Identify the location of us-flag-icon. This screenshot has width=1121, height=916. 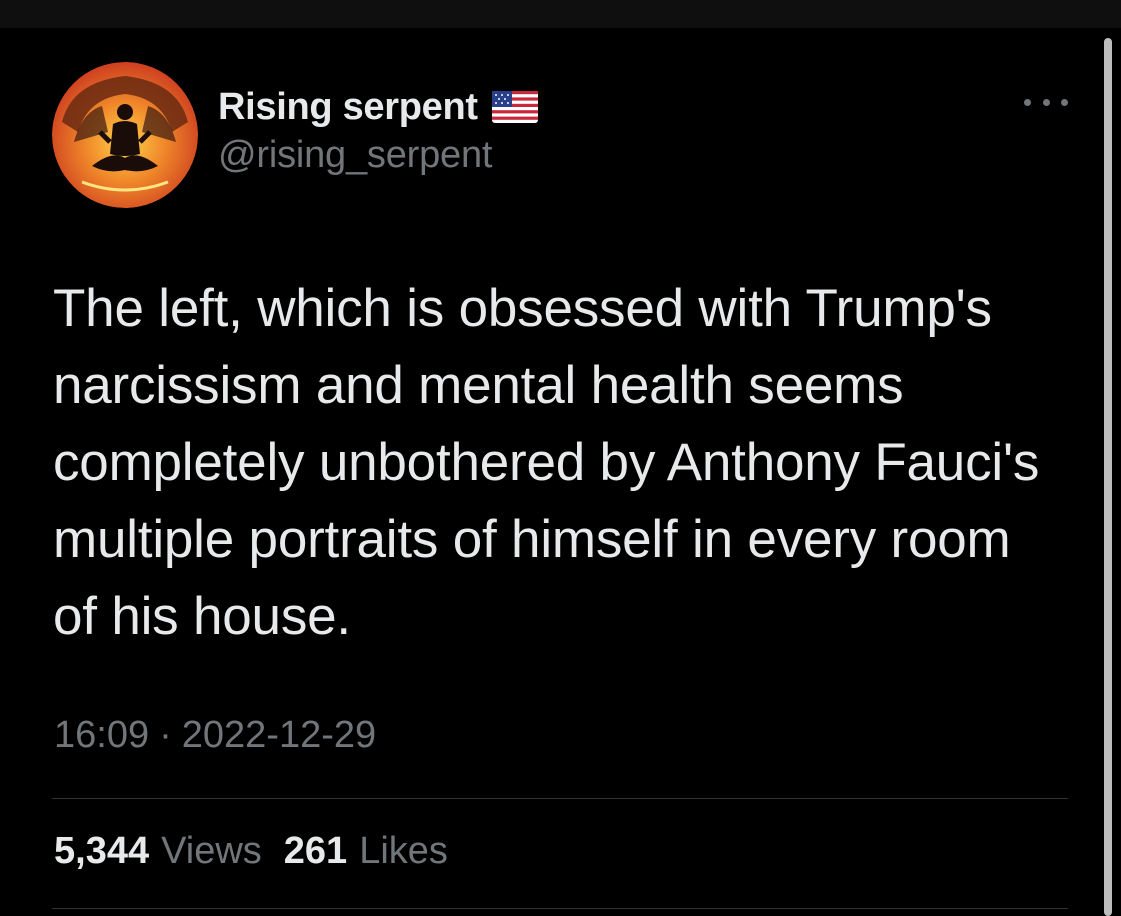
(514, 107).